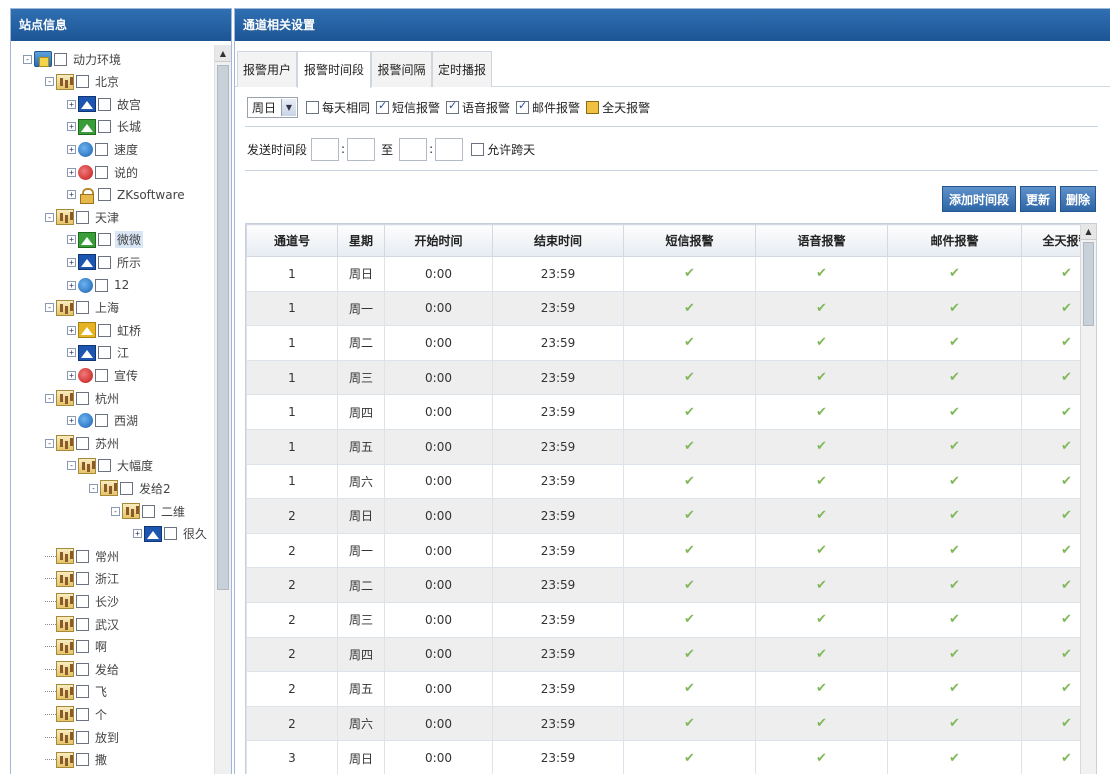  I want to click on col-header-channel: 通道号, so click(292, 240).